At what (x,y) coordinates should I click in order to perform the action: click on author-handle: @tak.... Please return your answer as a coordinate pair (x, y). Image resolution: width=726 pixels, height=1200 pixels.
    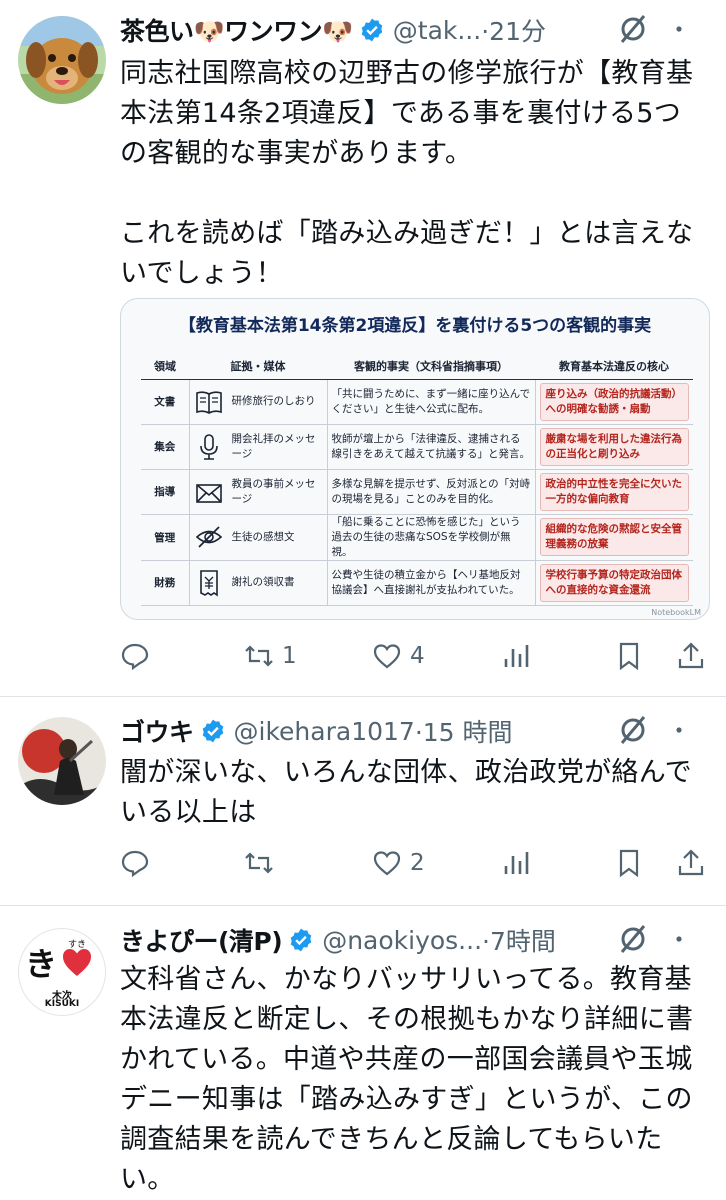
    Looking at the image, I should click on (437, 30).